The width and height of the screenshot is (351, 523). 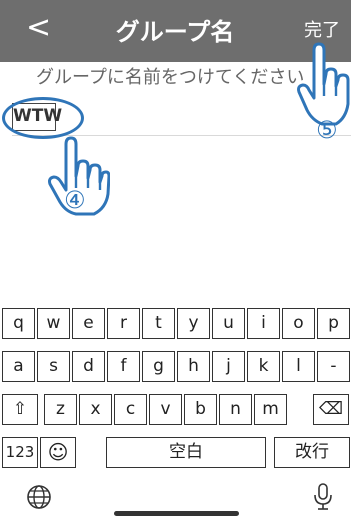 I want to click on key-d: d, so click(x=88, y=366).